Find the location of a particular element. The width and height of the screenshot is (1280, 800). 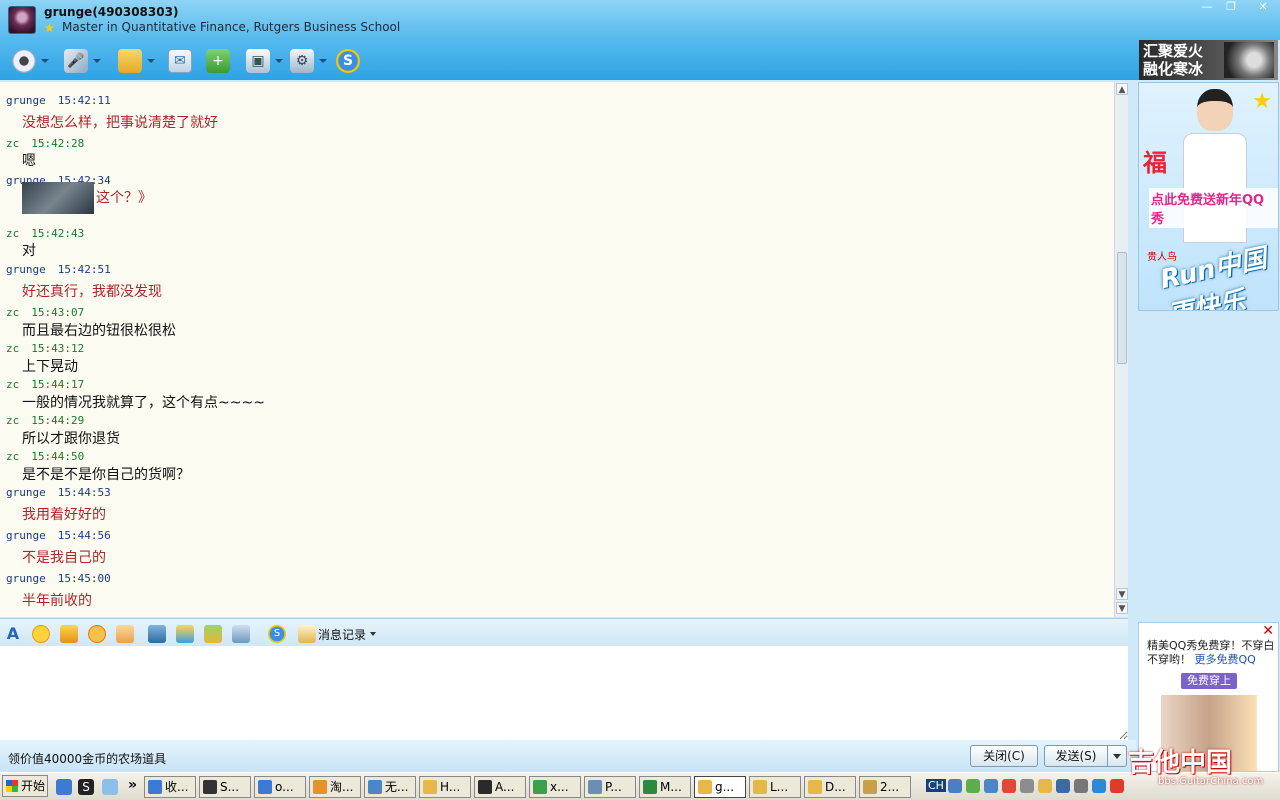

s-logo-icon: S is located at coordinates (277, 634).